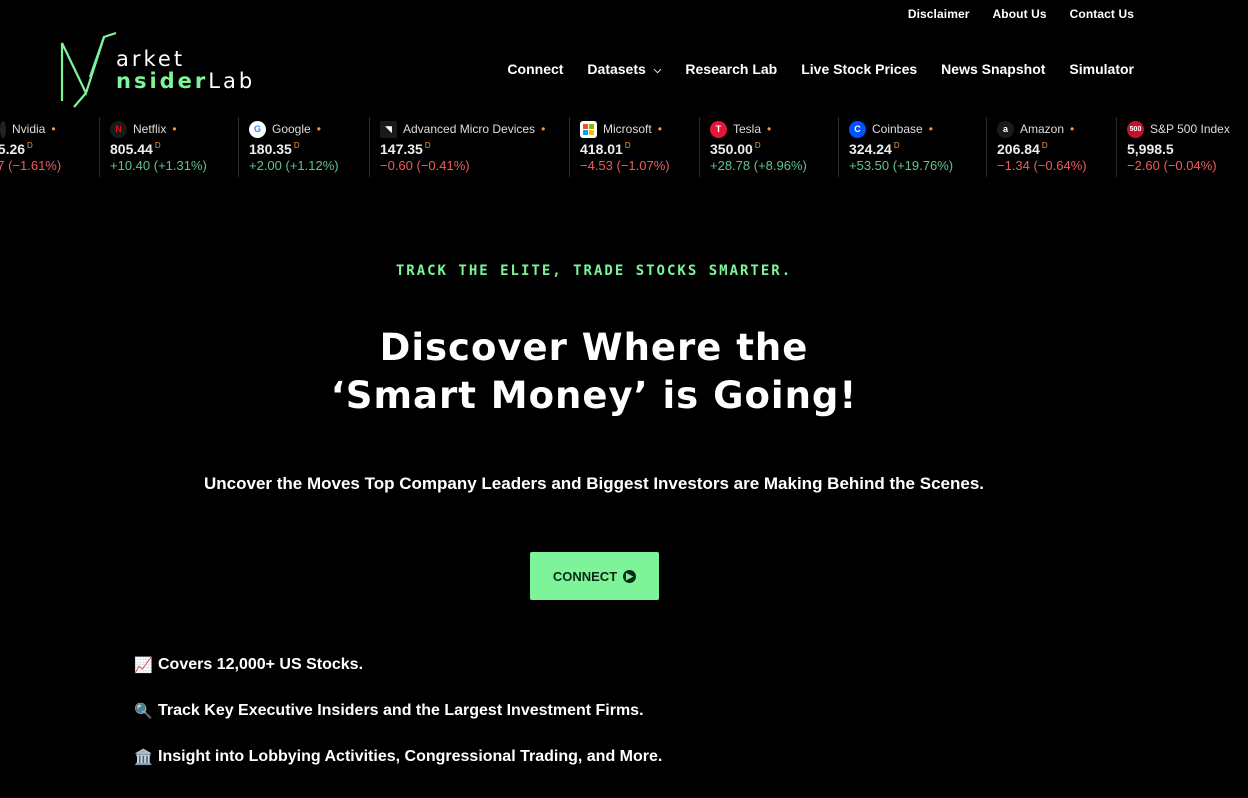 The width and height of the screenshot is (1248, 798). What do you see at coordinates (1172, 165) in the screenshot?
I see `ticker-change: −2.60 (−0.04%)` at bounding box center [1172, 165].